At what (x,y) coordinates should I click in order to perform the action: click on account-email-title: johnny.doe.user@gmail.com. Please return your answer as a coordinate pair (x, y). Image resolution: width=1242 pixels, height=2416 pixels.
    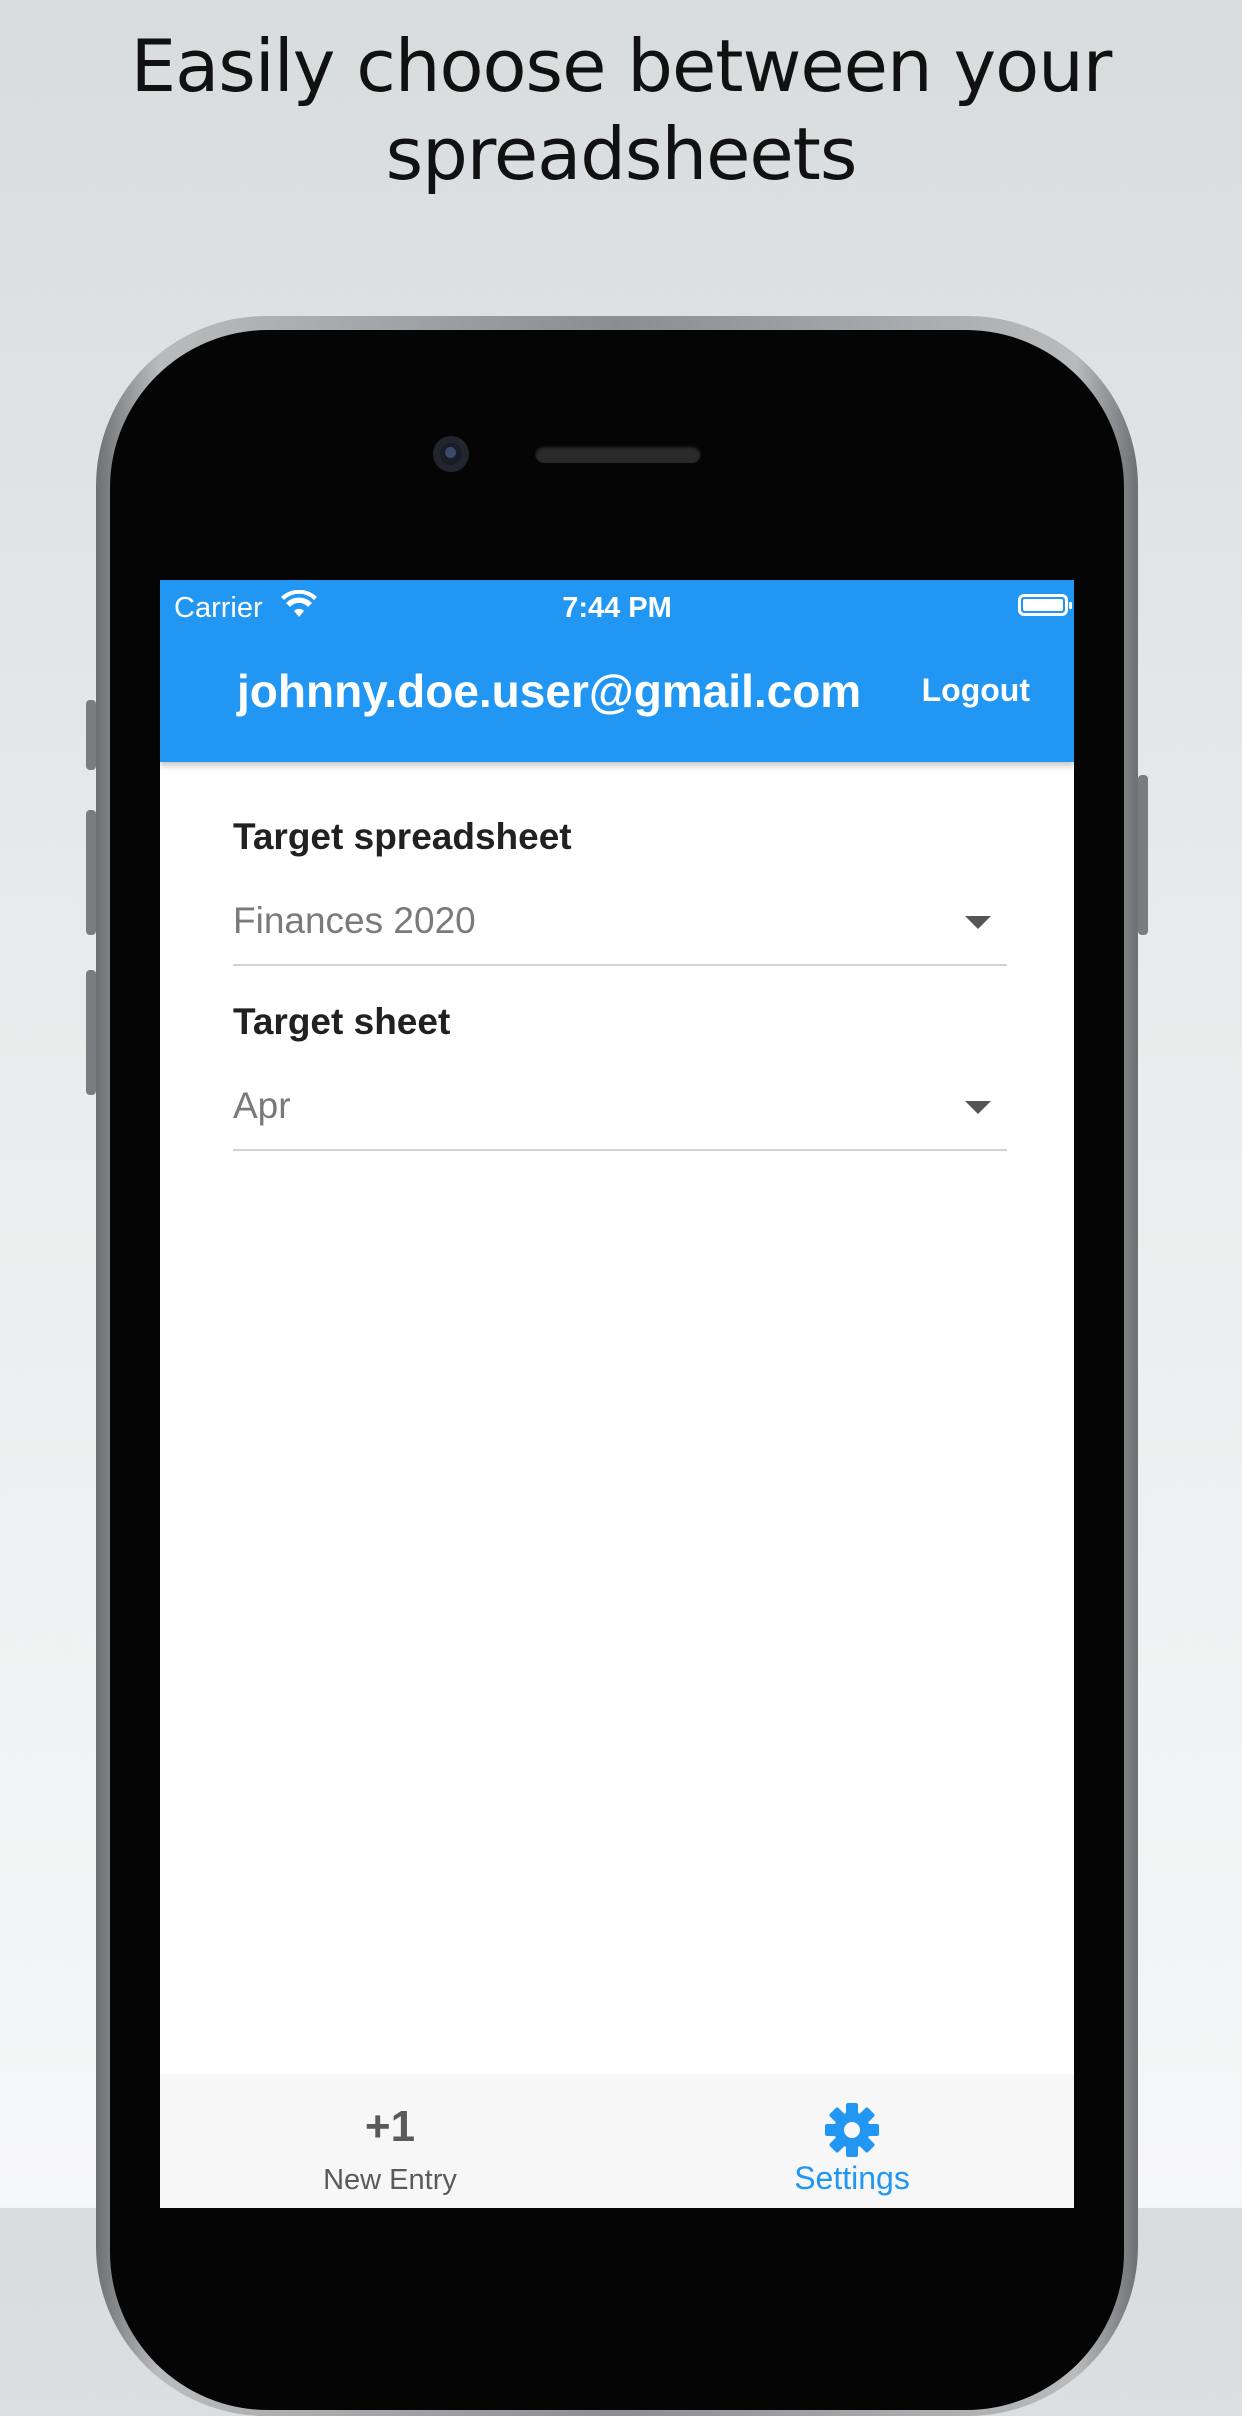
    Looking at the image, I should click on (549, 691).